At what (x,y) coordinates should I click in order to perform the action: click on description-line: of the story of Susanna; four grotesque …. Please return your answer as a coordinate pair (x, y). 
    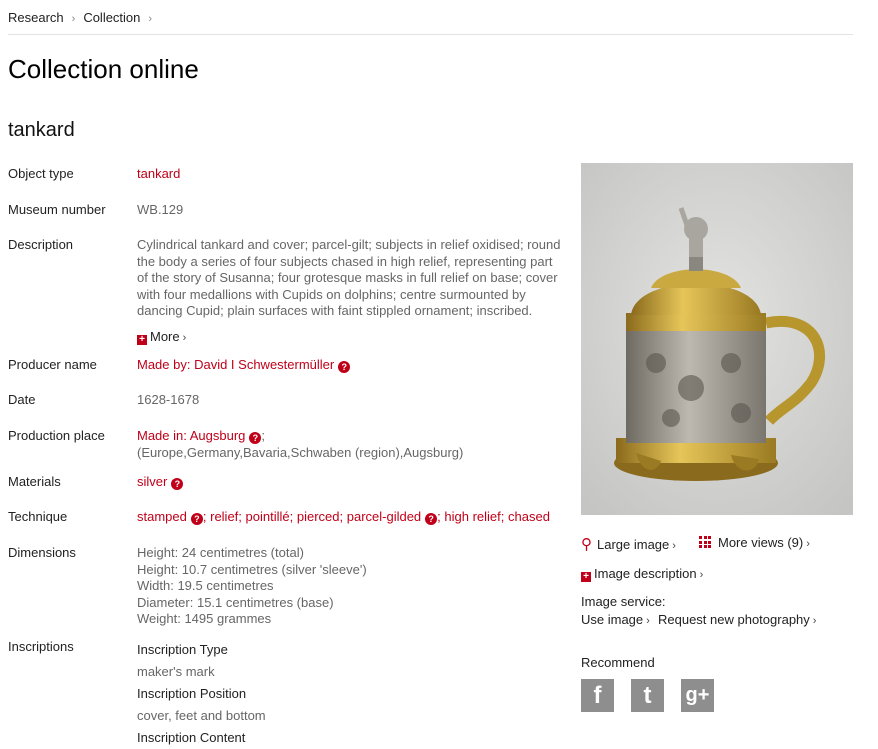
    Looking at the image, I should click on (347, 277).